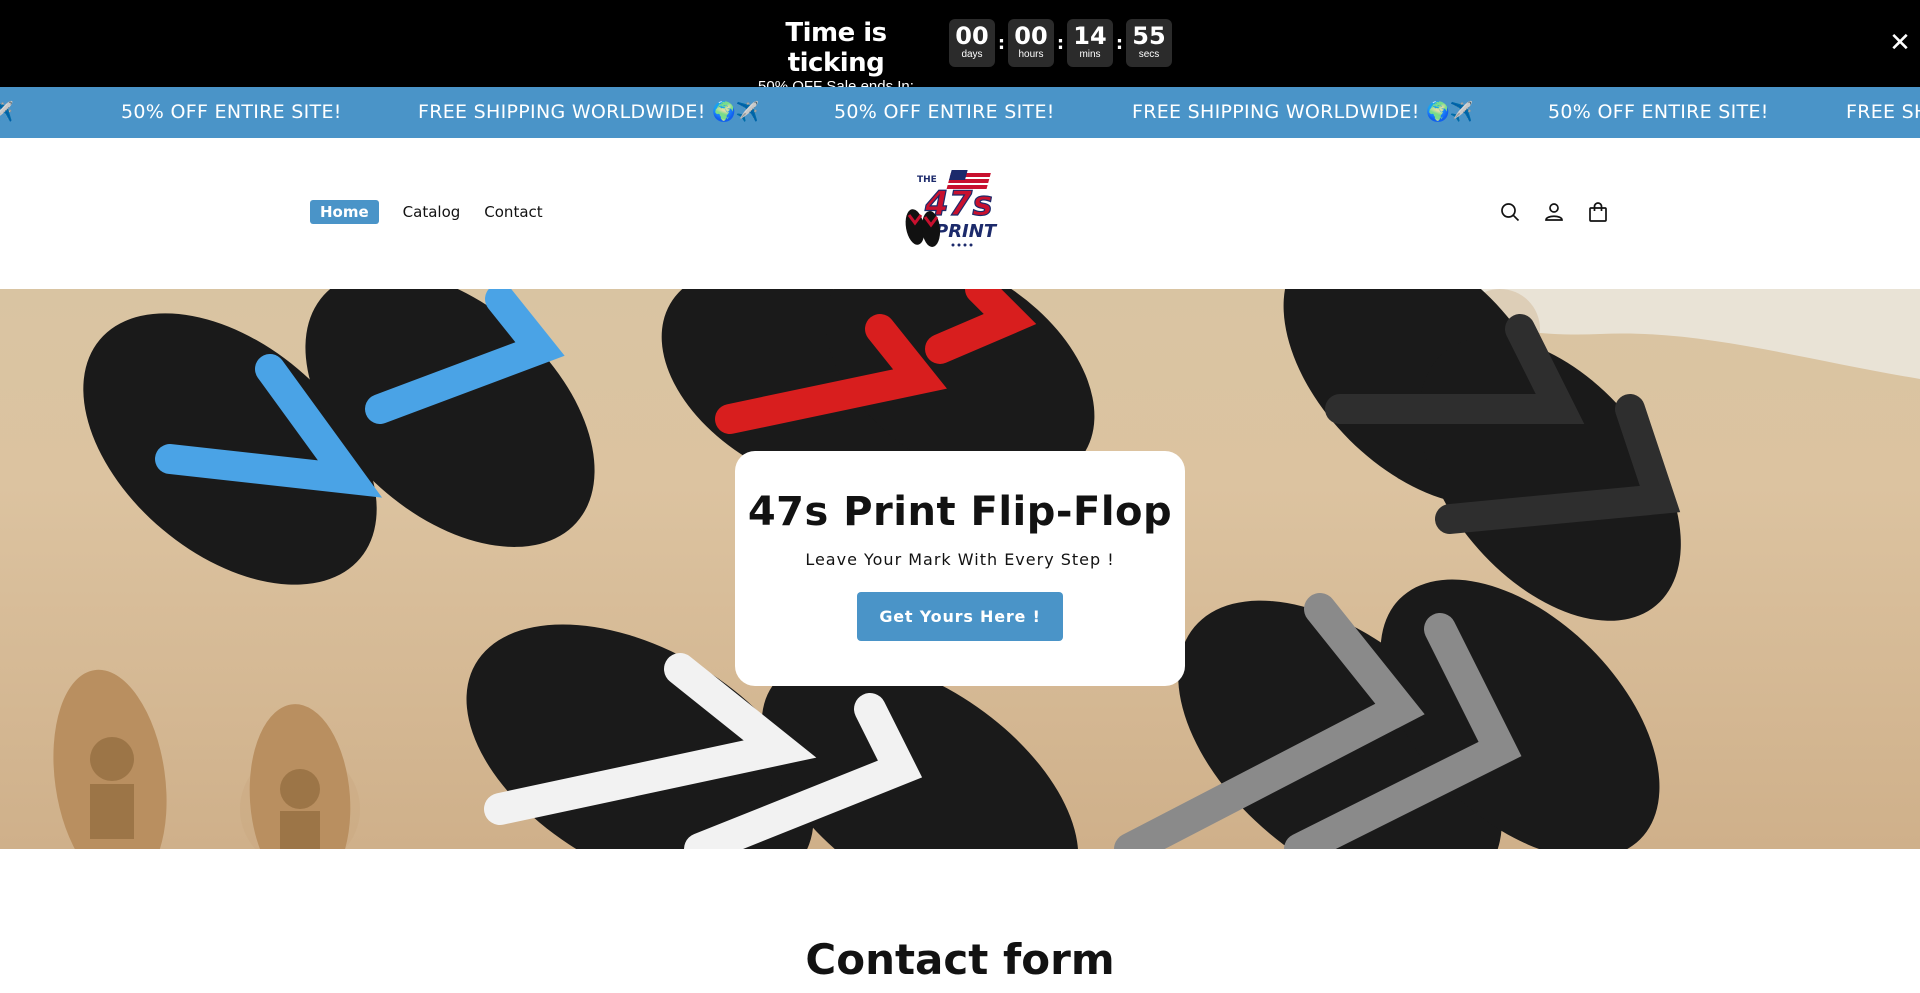  I want to click on cart-icon, so click(1598, 212).